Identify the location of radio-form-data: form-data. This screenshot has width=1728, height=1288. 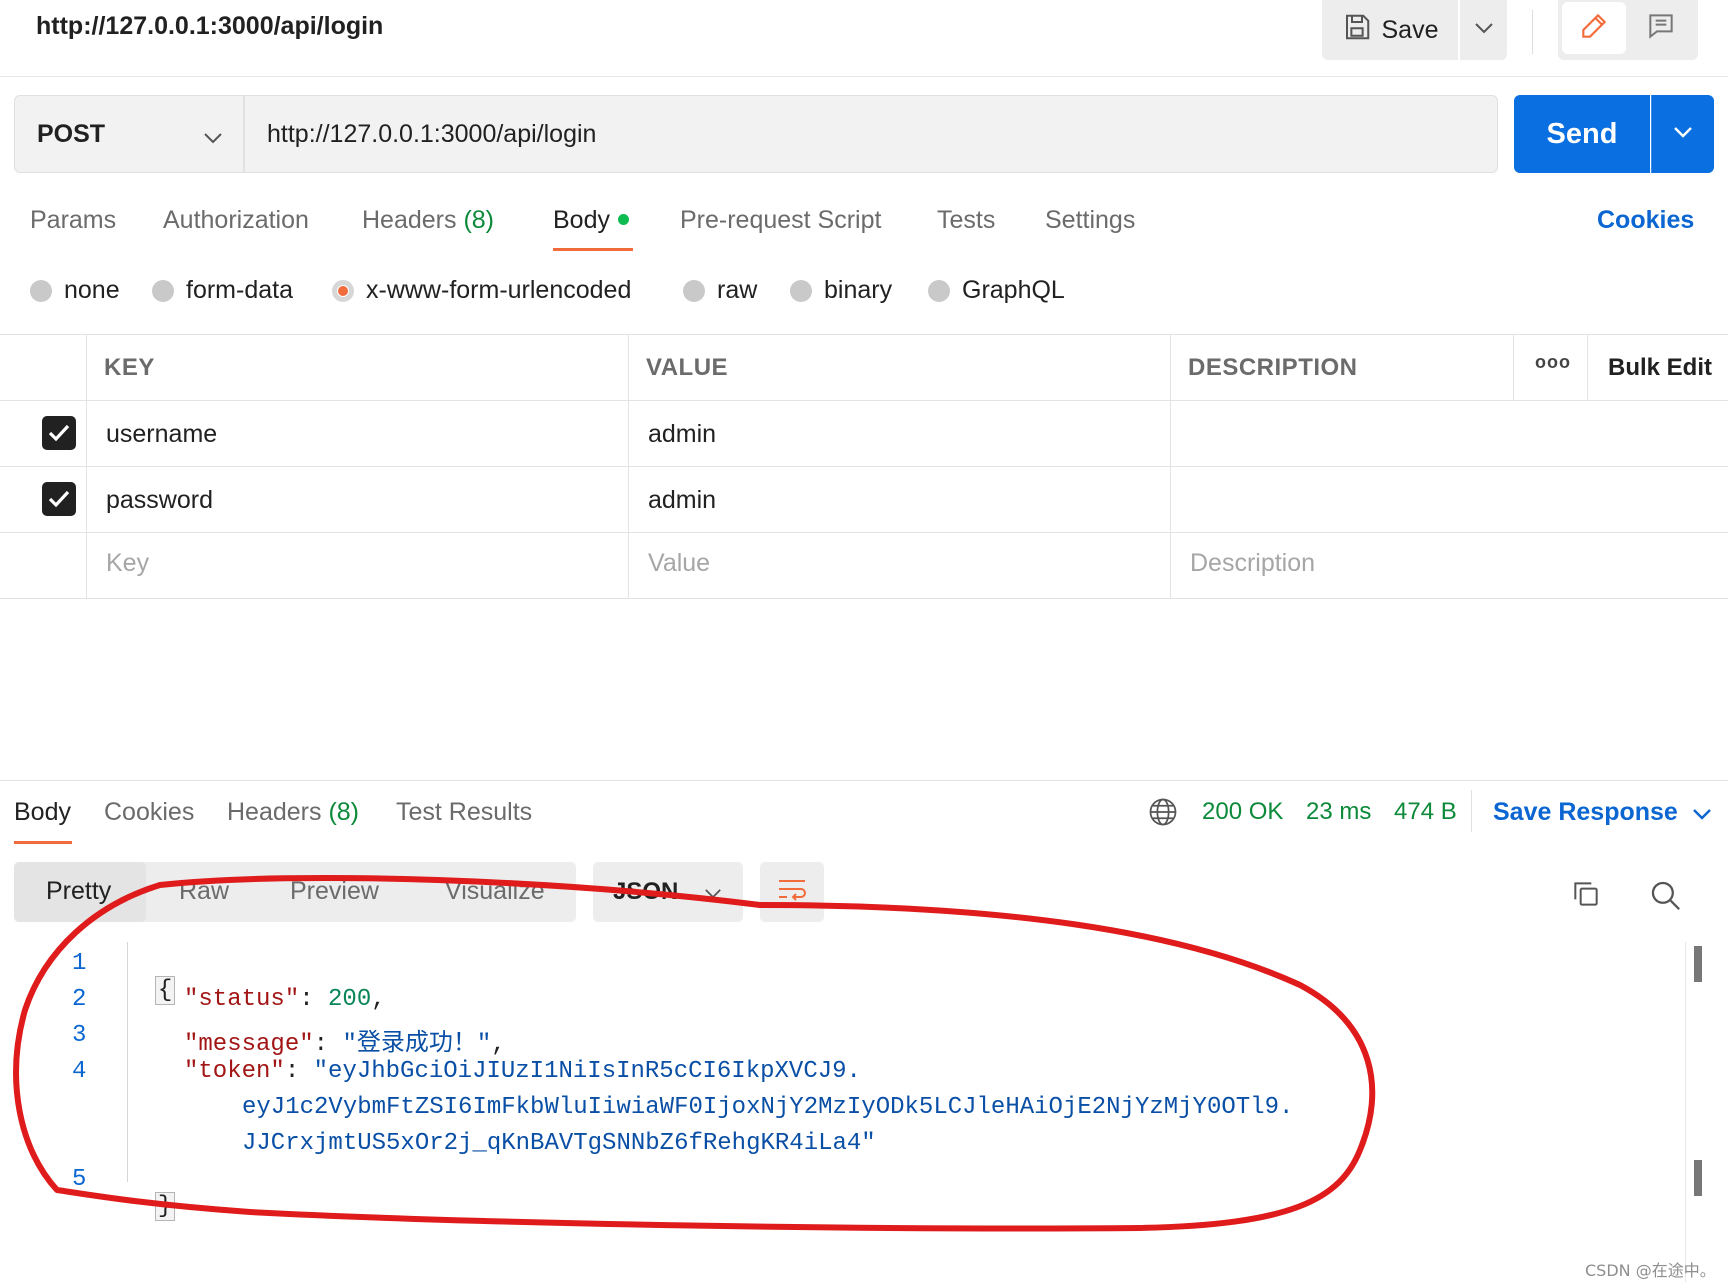
(222, 290).